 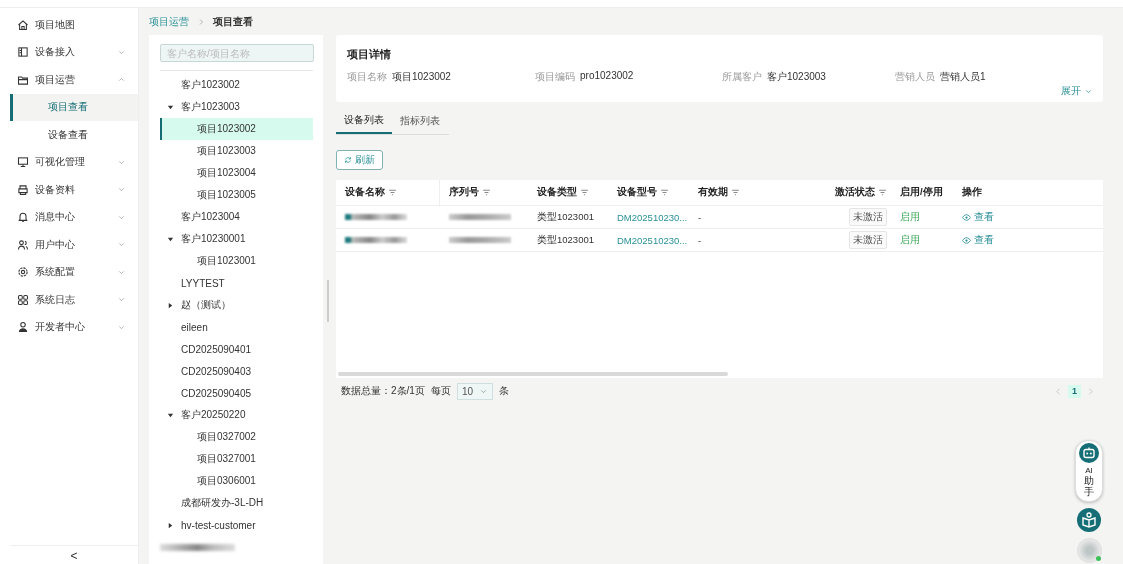 What do you see at coordinates (1074, 391) in the screenshot?
I see `page-button: 1` at bounding box center [1074, 391].